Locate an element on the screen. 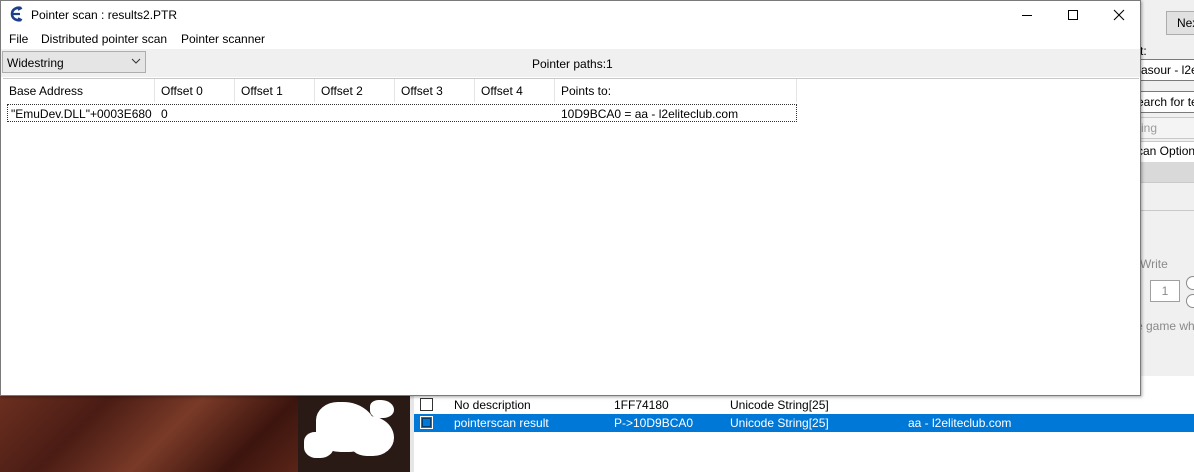 This screenshot has height=472, width=1194. close-icon is located at coordinates (1119, 15).